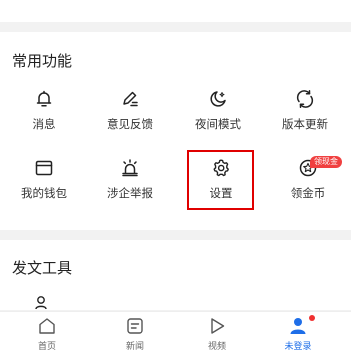 This screenshot has height=353, width=351. I want to click on news-icon, so click(135, 326).